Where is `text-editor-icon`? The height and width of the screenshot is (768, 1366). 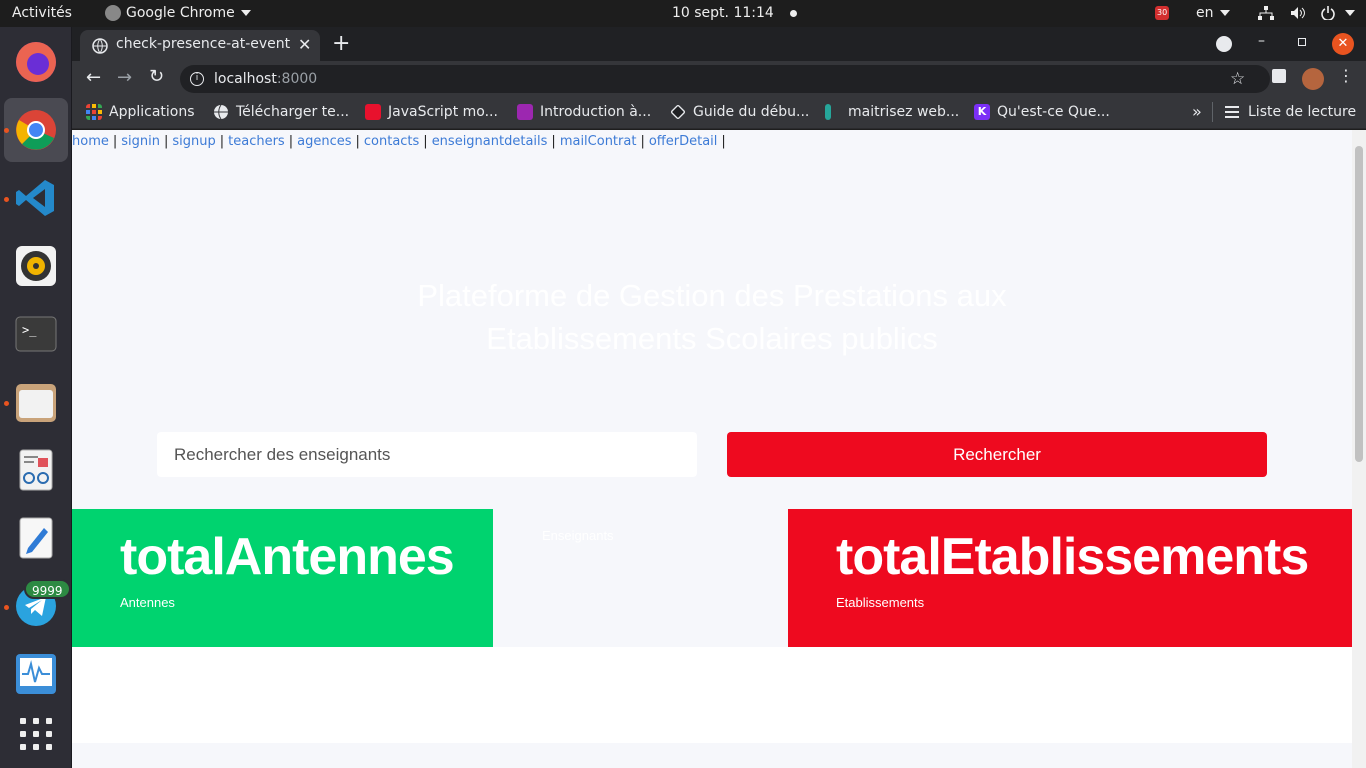
text-editor-icon is located at coordinates (36, 538).